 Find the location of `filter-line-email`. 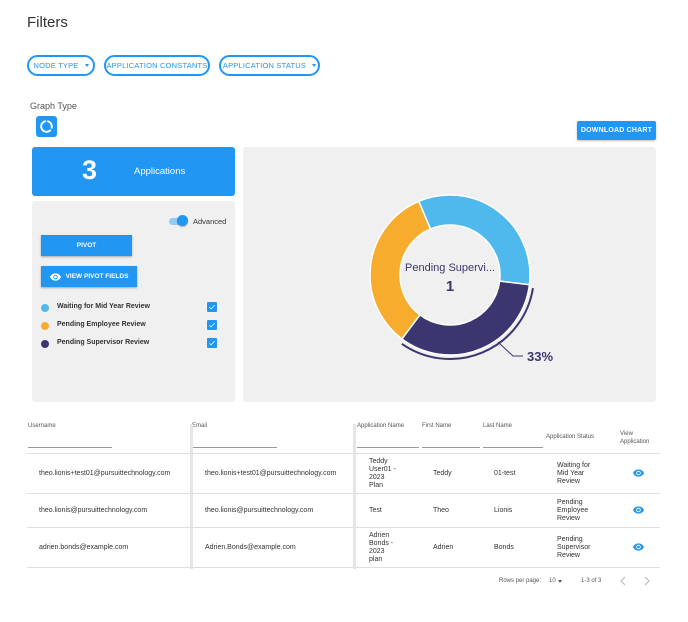

filter-line-email is located at coordinates (235, 447).